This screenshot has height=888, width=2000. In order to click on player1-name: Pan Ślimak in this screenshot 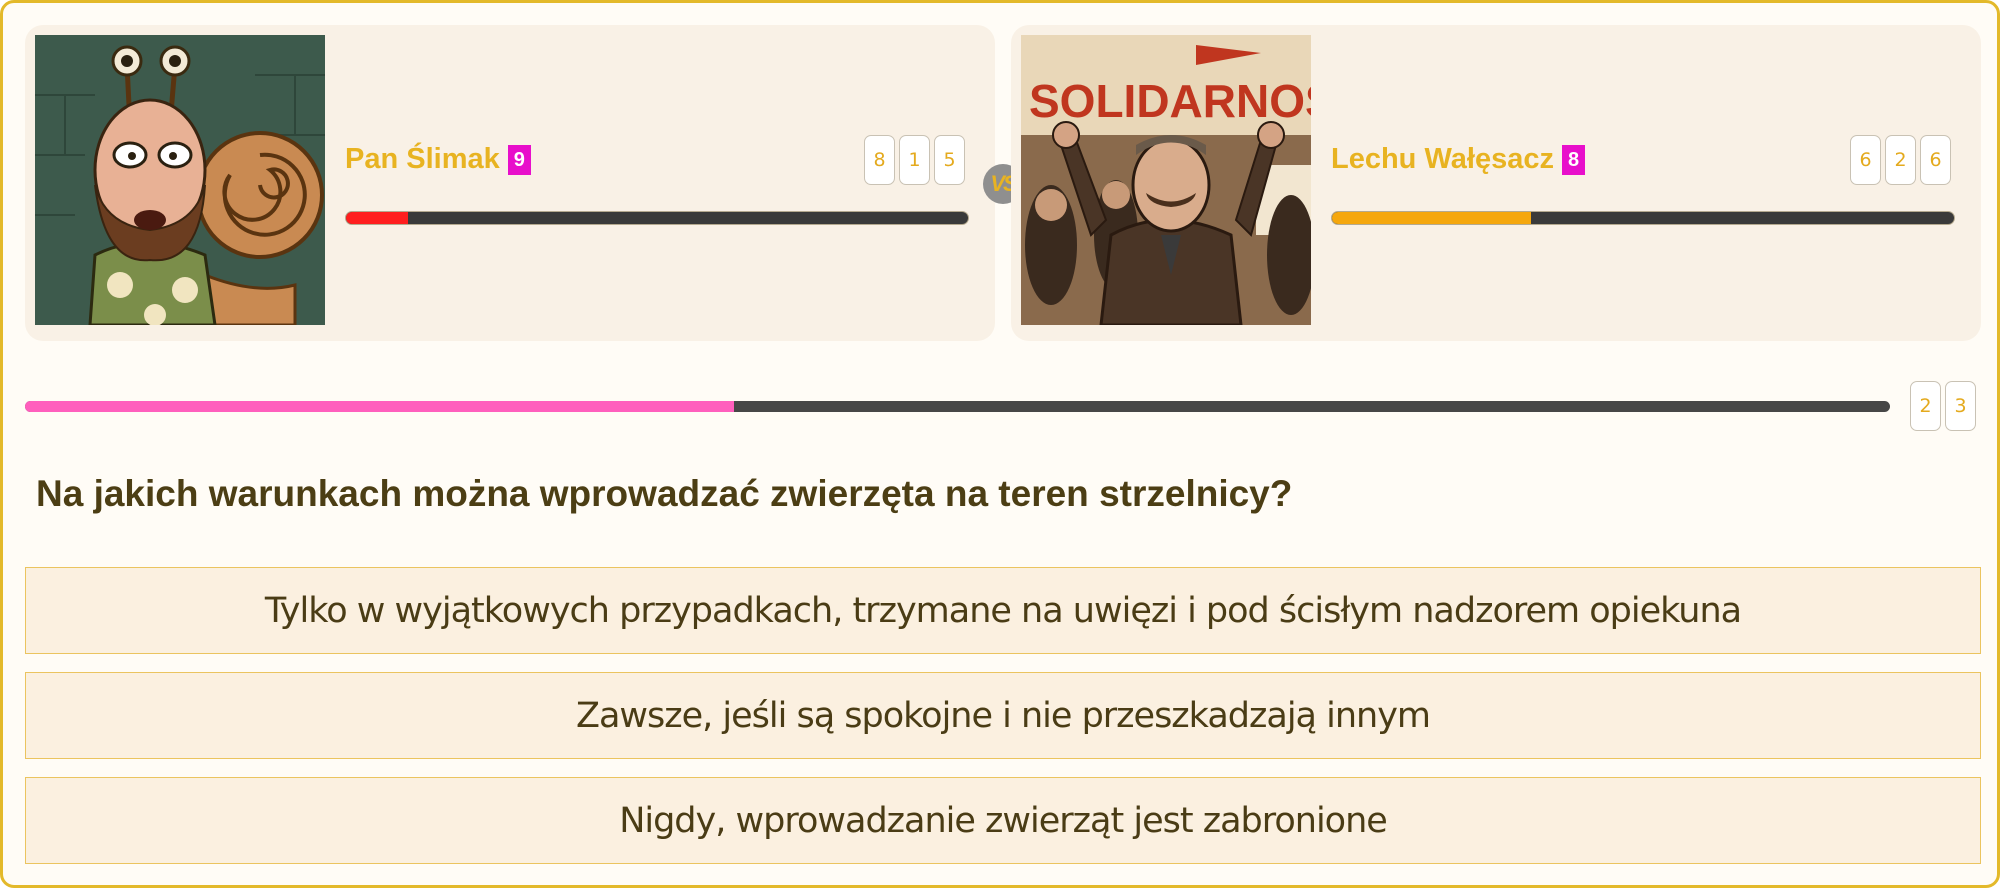, I will do `click(422, 159)`.